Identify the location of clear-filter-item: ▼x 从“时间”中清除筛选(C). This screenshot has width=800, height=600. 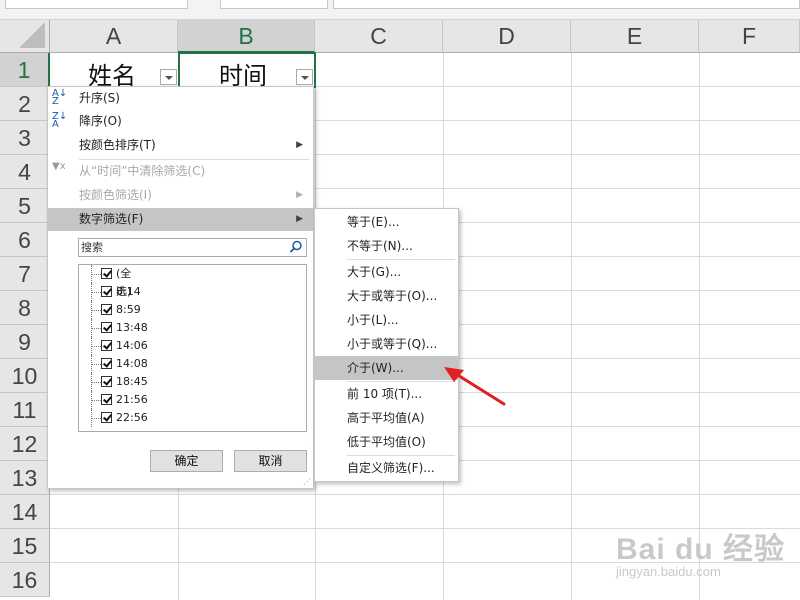
(180, 171).